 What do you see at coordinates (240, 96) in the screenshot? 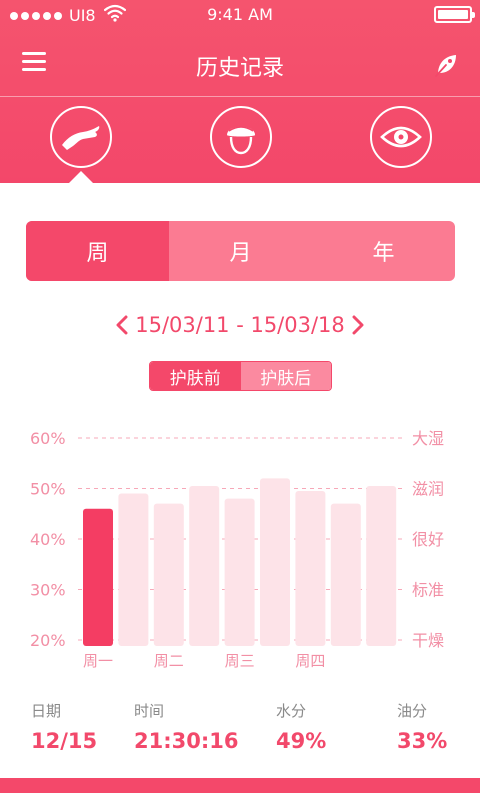
I see `nav-divider` at bounding box center [240, 96].